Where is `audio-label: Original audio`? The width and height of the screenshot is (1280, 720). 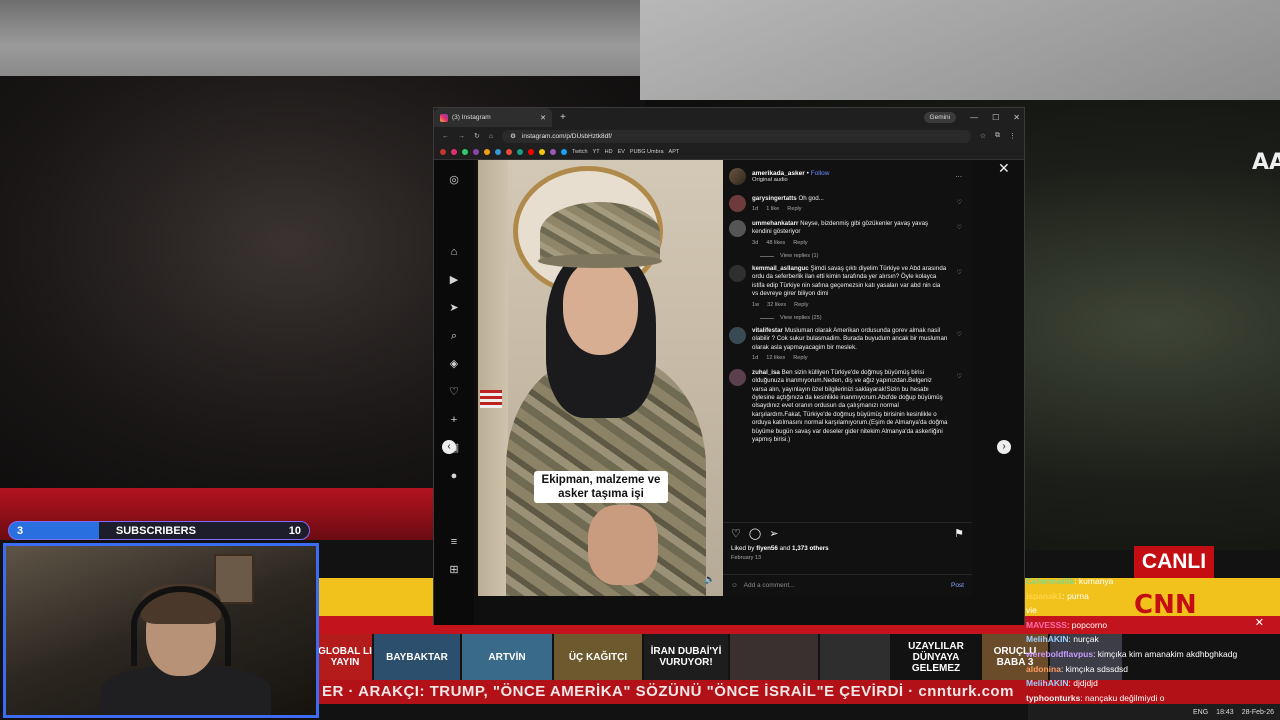
audio-label: Original audio is located at coordinates (851, 180).